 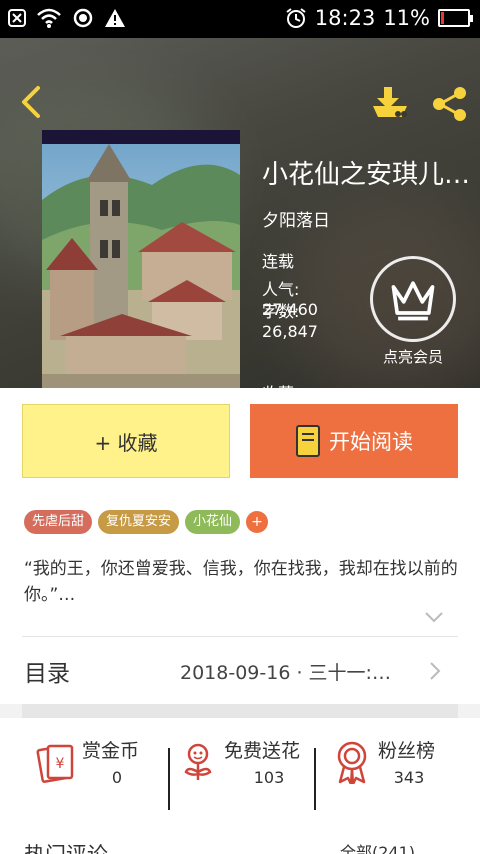 What do you see at coordinates (290, 331) in the screenshot?
I see `word-count-value: 26,847` at bounding box center [290, 331].